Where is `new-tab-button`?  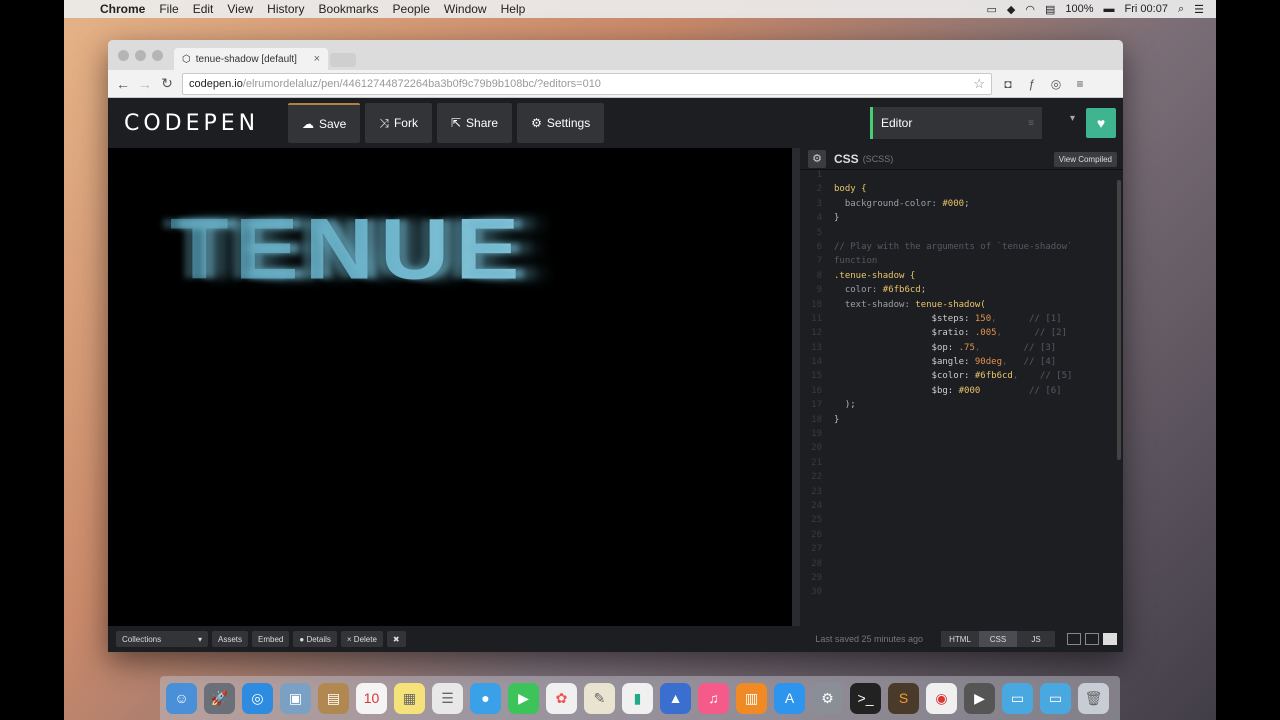 new-tab-button is located at coordinates (343, 60).